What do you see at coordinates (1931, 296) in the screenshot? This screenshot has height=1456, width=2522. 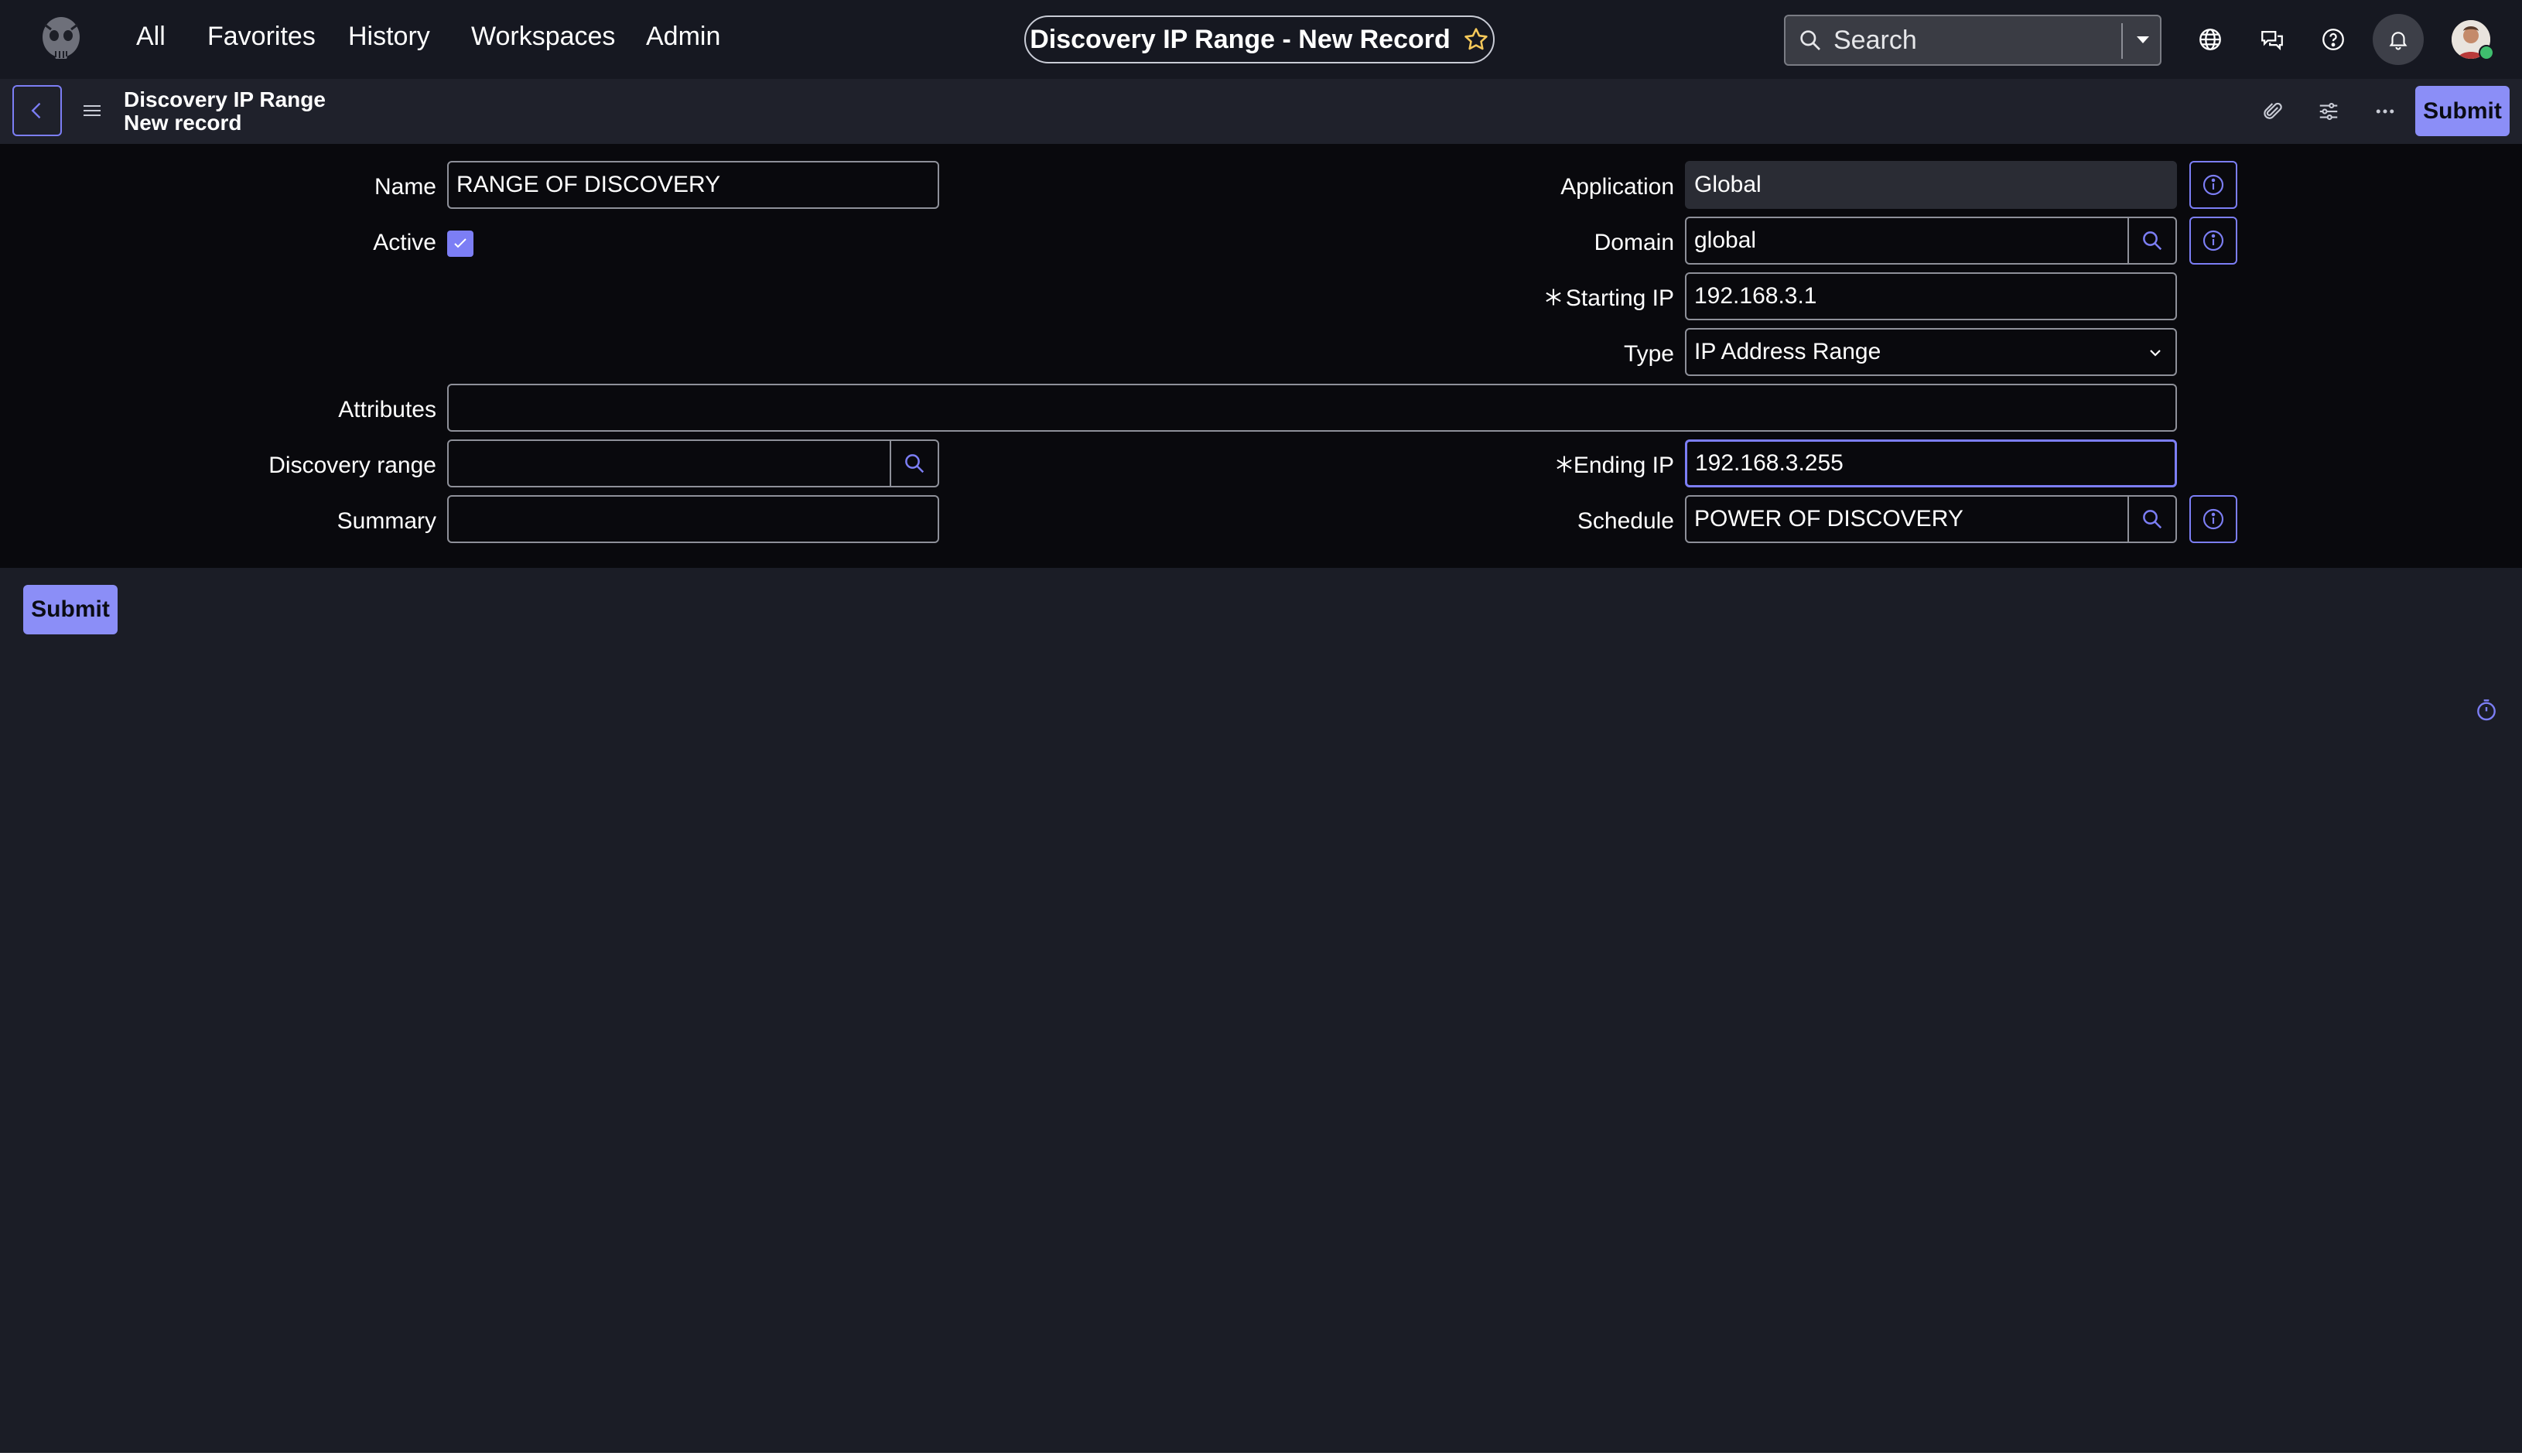 I see `starting-ip-field: 192.168.3.1` at bounding box center [1931, 296].